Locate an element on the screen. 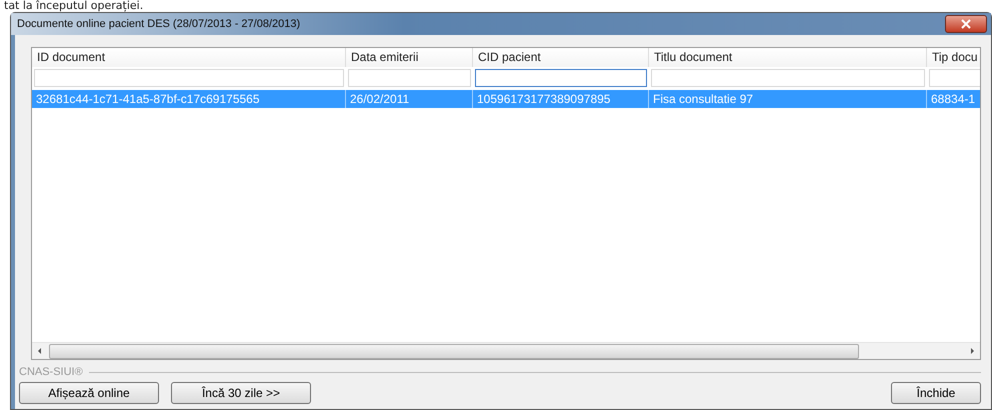  close-icon is located at coordinates (966, 24).